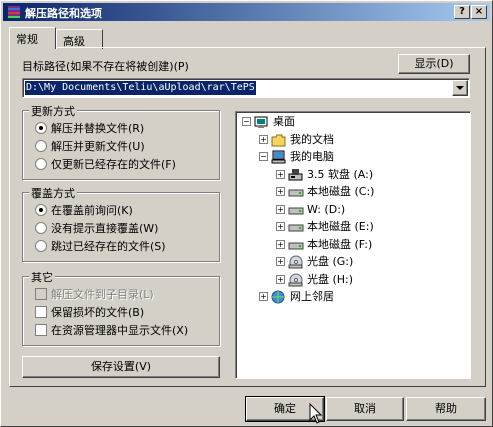 This screenshot has width=493, height=427. What do you see at coordinates (53, 111) in the screenshot?
I see `update-mode-title: 更新方式` at bounding box center [53, 111].